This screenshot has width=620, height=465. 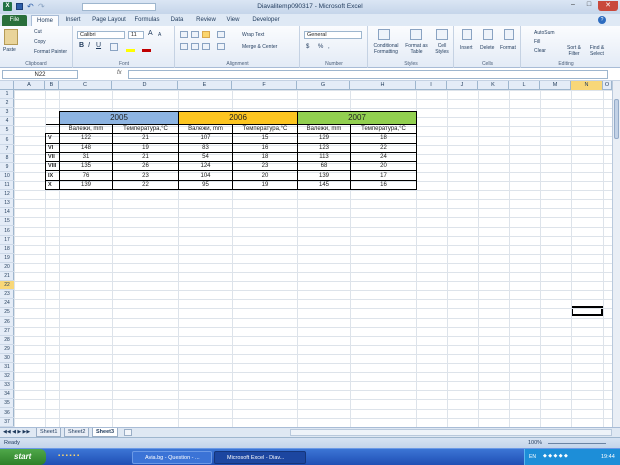 I want to click on delete-cells-button: Delete, so click(x=487, y=48).